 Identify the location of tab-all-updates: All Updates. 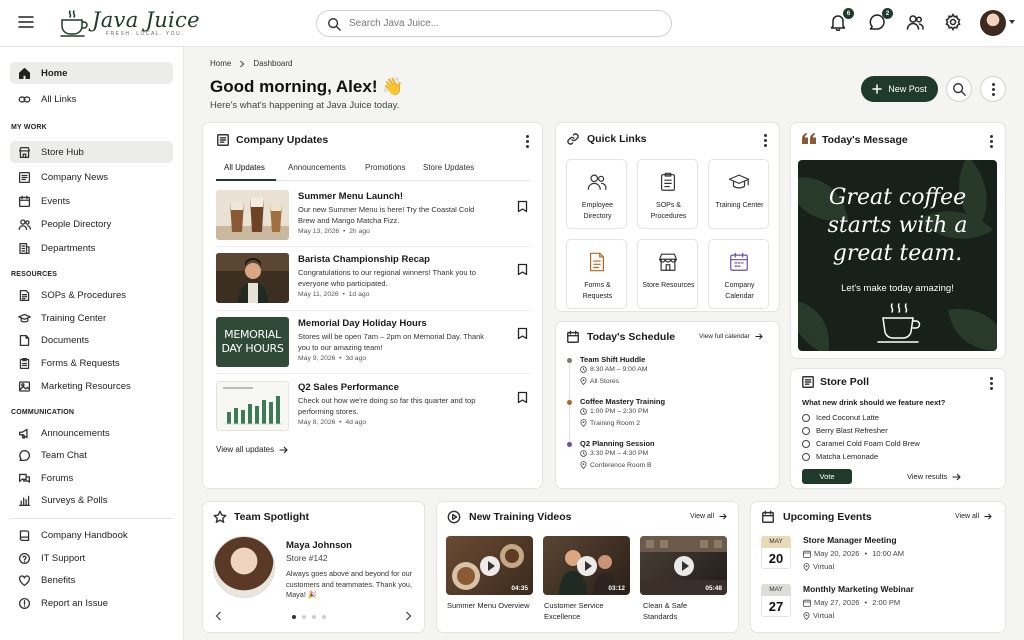
(244, 167).